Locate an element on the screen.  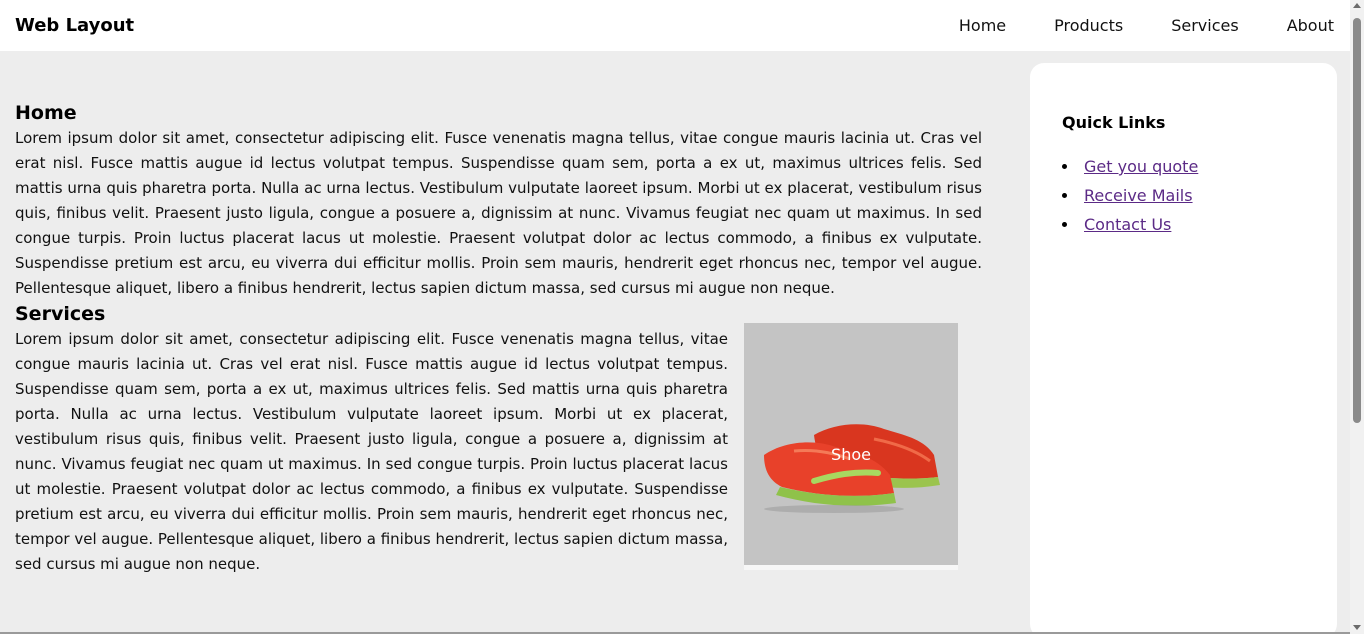
product-card-shoe: Shoe is located at coordinates (851, 446).